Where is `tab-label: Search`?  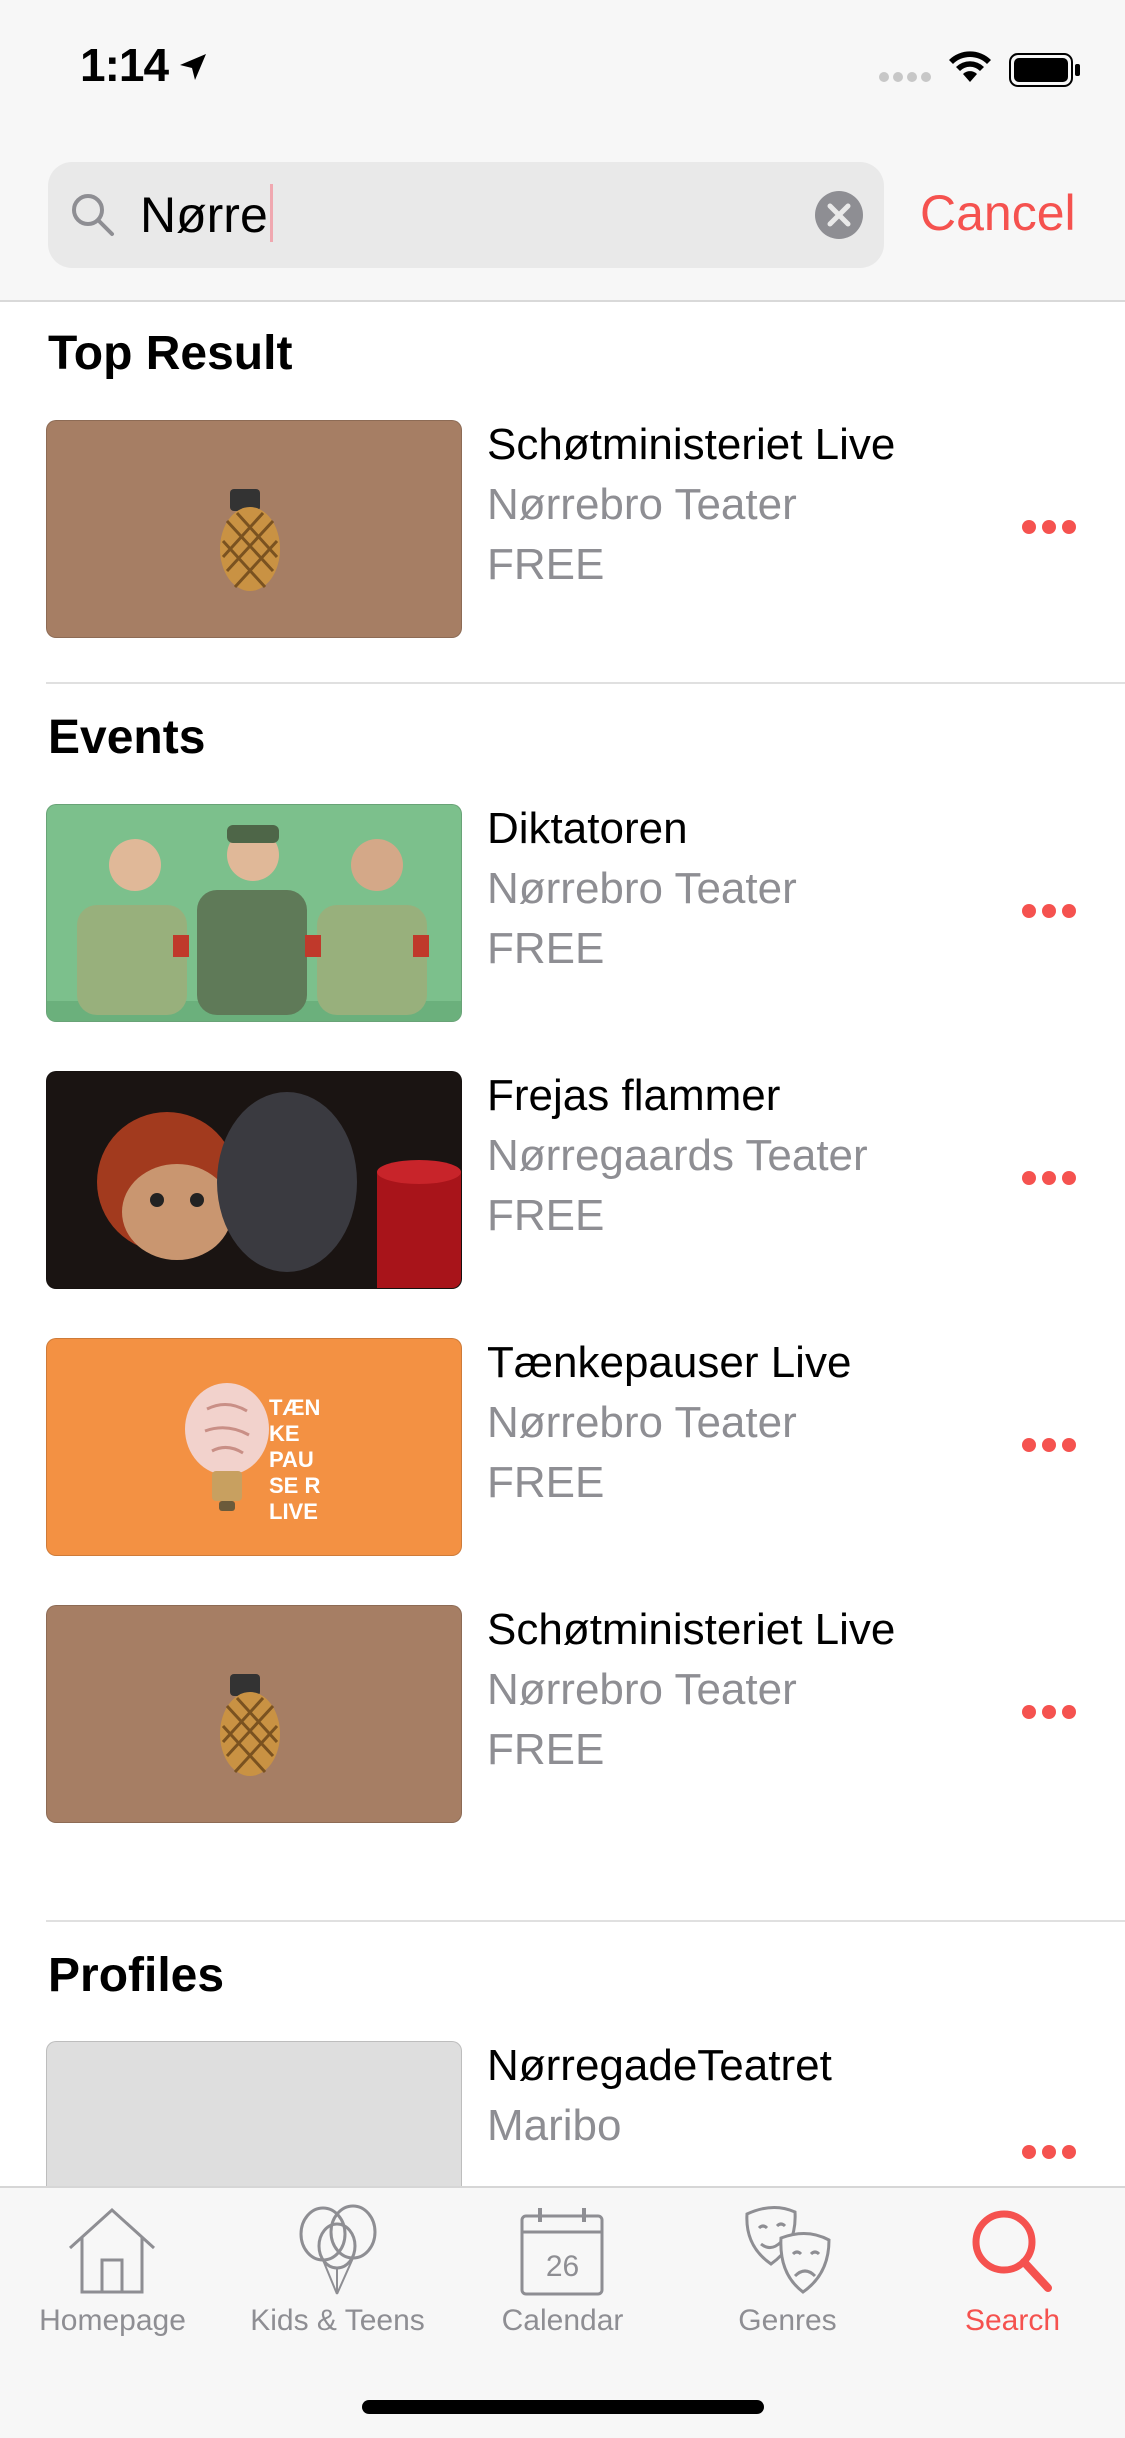 tab-label: Search is located at coordinates (1012, 2320).